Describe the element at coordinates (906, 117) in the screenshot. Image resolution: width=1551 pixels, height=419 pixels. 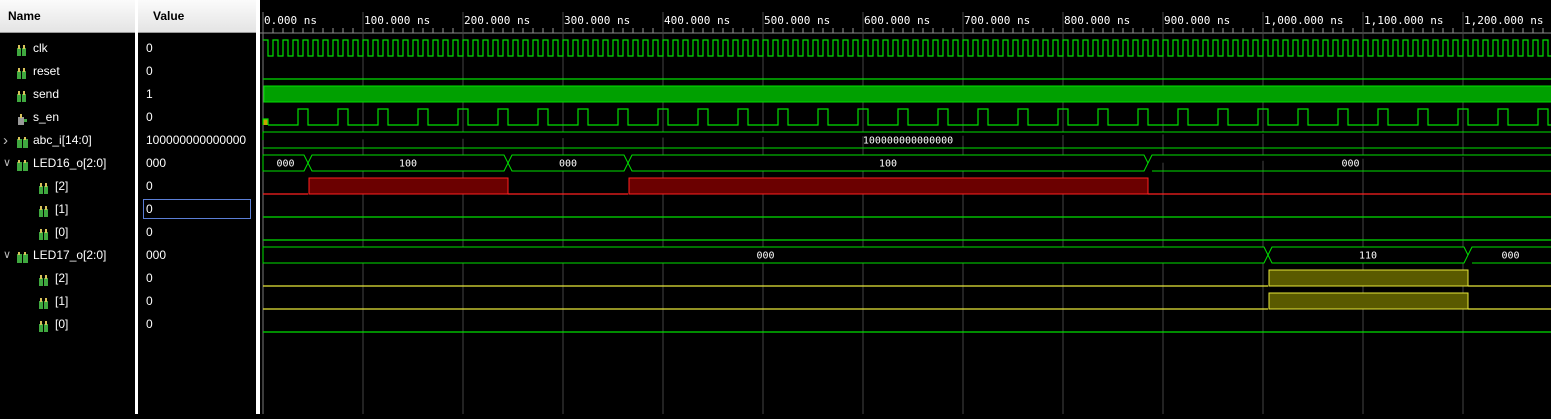
I see `s_en-waveform` at that location.